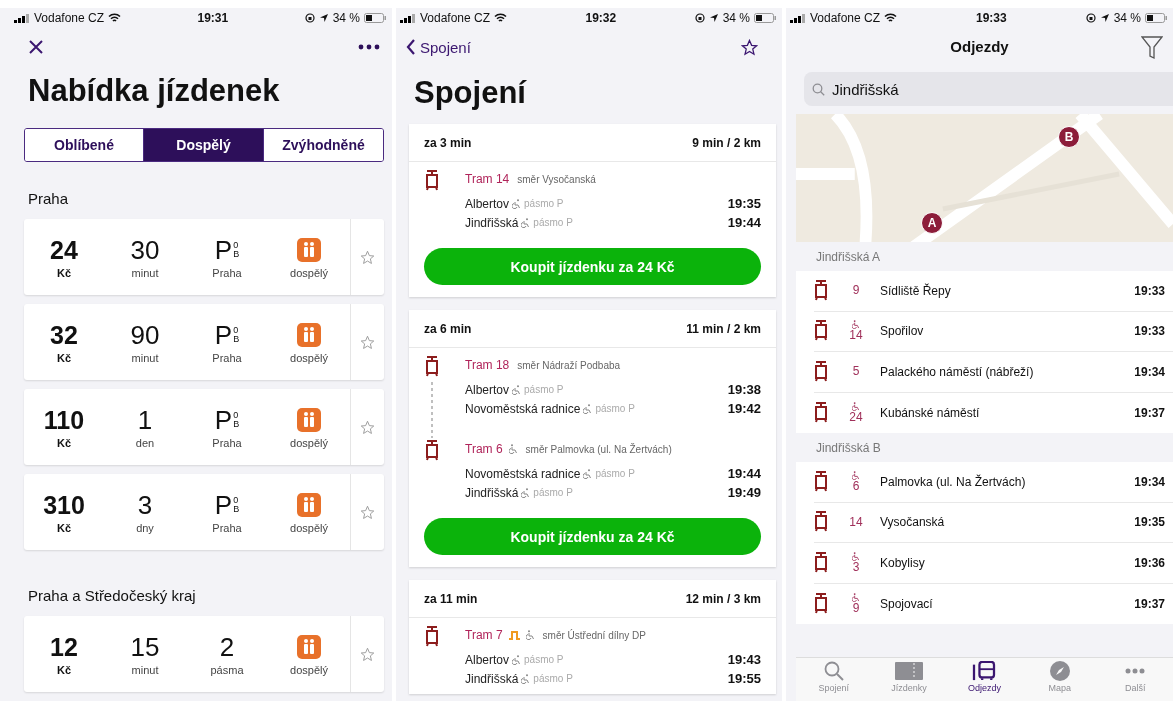 Image resolution: width=1173 pixels, height=701 pixels. Describe the element at coordinates (993, 522) in the screenshot. I see `departure-row: 14 Vysočanská 19:35` at that location.